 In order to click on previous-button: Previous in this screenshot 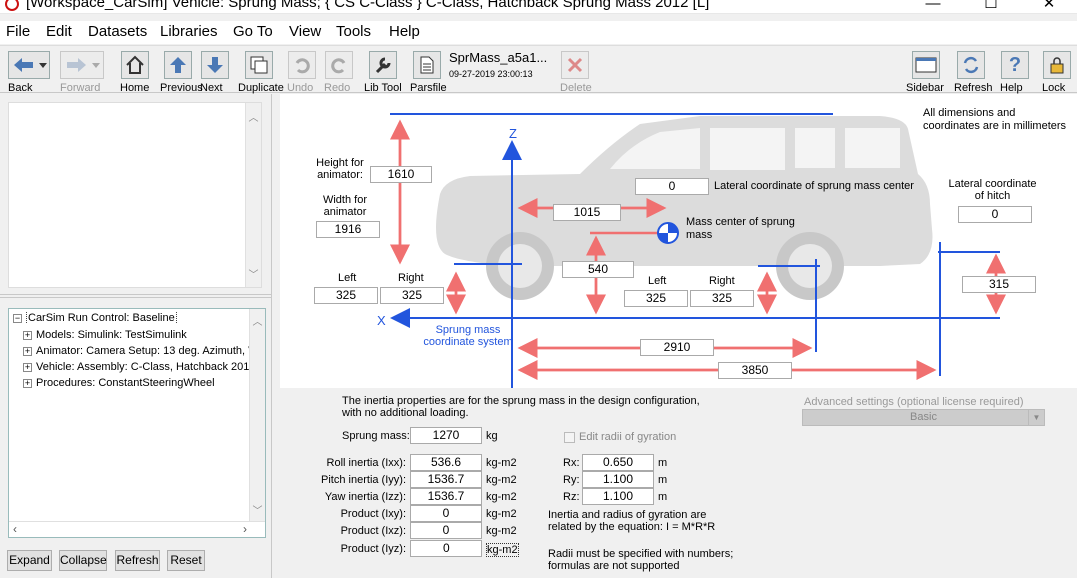, I will do `click(181, 72)`.